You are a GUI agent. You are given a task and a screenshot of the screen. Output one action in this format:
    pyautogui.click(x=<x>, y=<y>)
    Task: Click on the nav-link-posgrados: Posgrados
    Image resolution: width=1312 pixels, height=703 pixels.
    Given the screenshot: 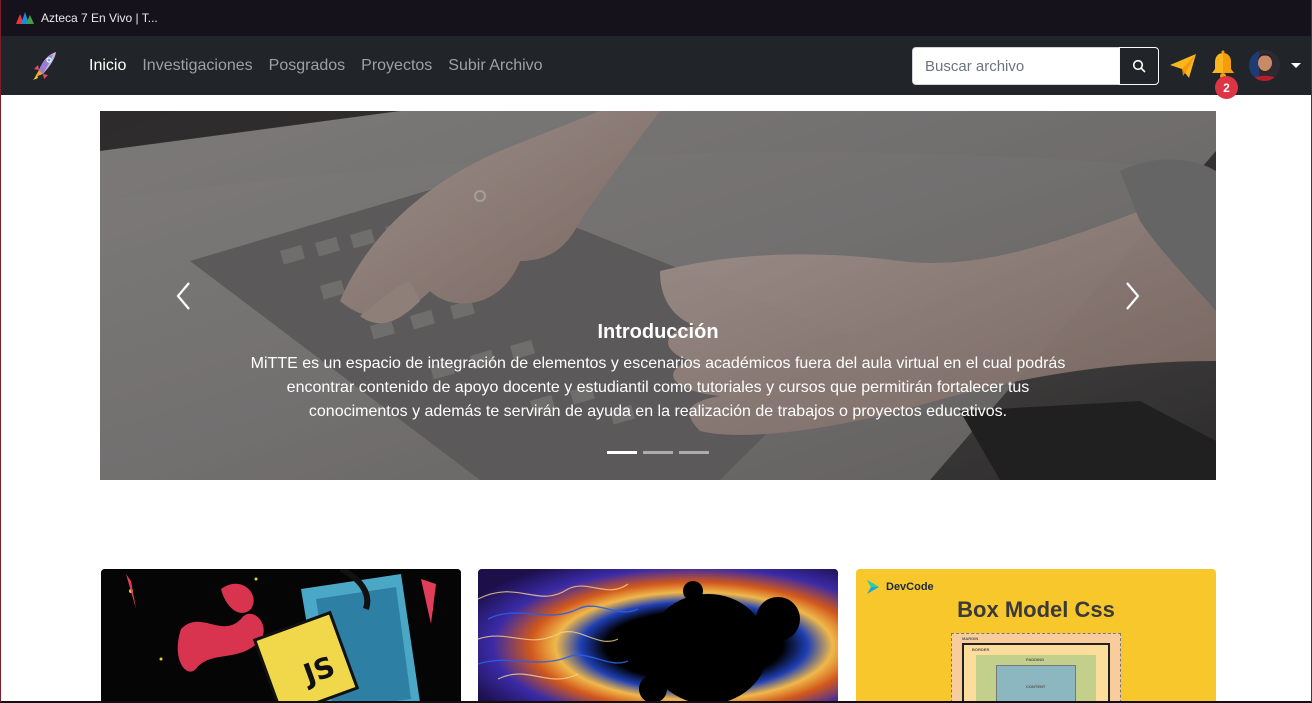 What is the action you would take?
    pyautogui.click(x=307, y=66)
    